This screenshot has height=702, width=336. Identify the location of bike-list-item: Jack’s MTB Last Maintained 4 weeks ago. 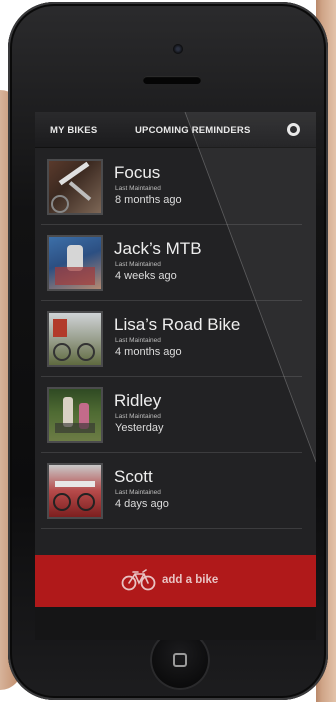
(171, 263).